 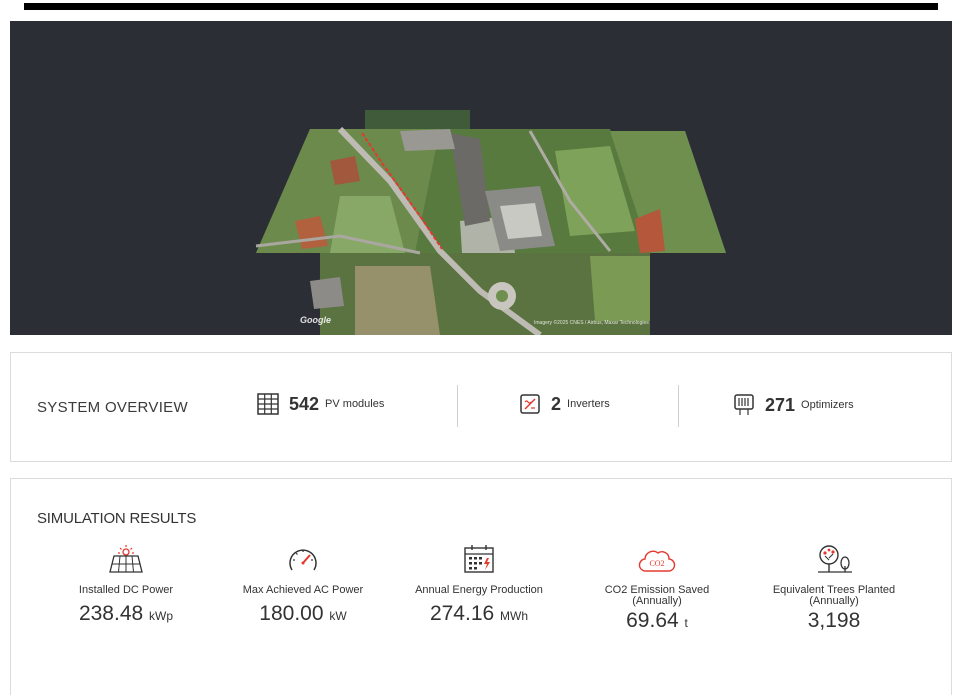 What do you see at coordinates (462, 613) in the screenshot?
I see `metric-value: 274.16` at bounding box center [462, 613].